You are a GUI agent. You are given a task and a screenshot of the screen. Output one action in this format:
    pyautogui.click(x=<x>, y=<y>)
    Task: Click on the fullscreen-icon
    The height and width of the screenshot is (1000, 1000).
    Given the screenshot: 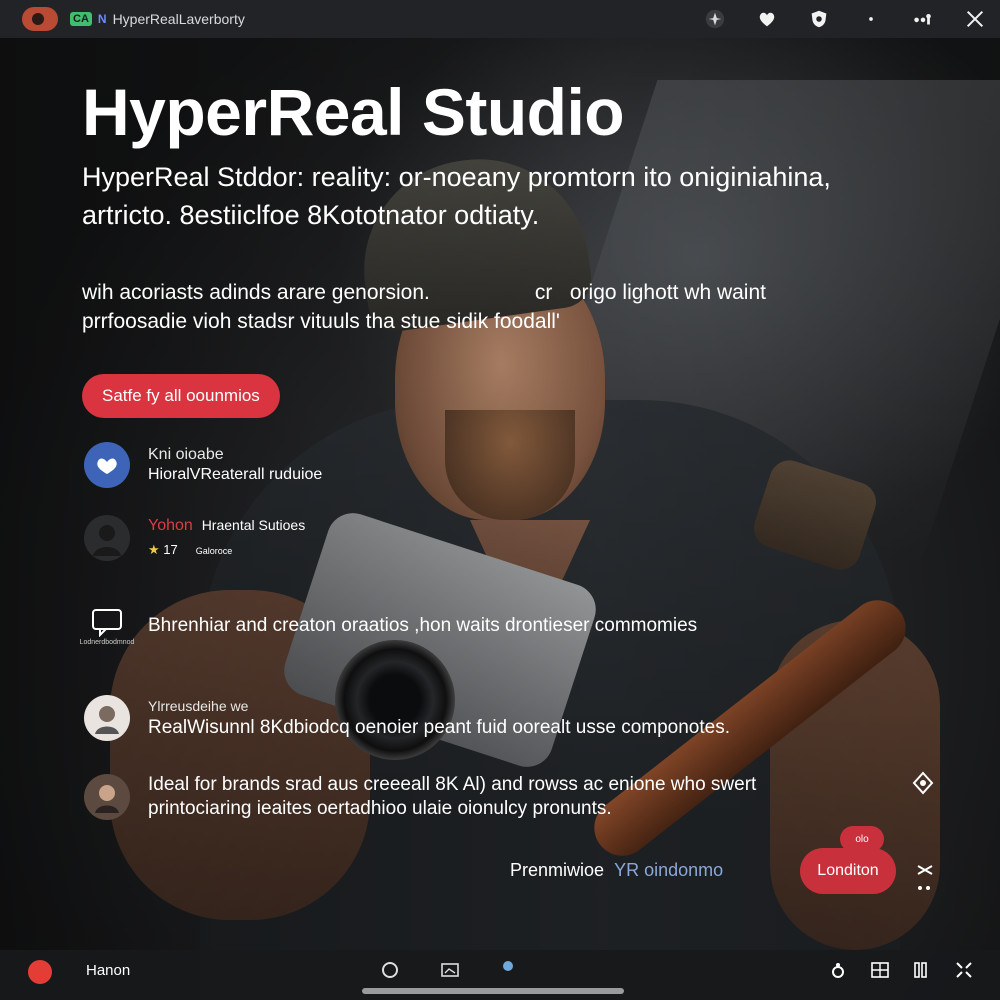 What is the action you would take?
    pyautogui.click(x=964, y=972)
    